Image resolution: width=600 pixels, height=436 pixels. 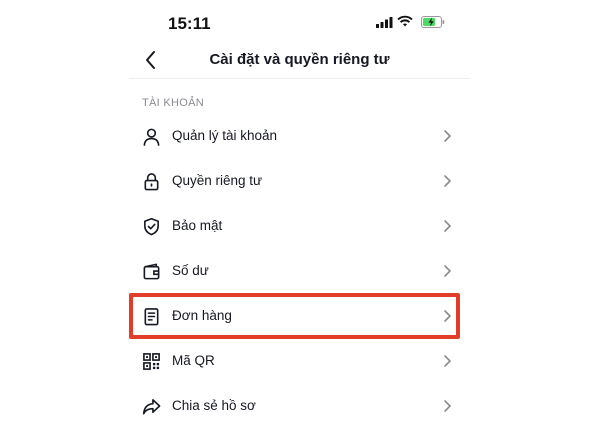 What do you see at coordinates (217, 180) in the screenshot?
I see `settings-item-label: Quyền riêng tư` at bounding box center [217, 180].